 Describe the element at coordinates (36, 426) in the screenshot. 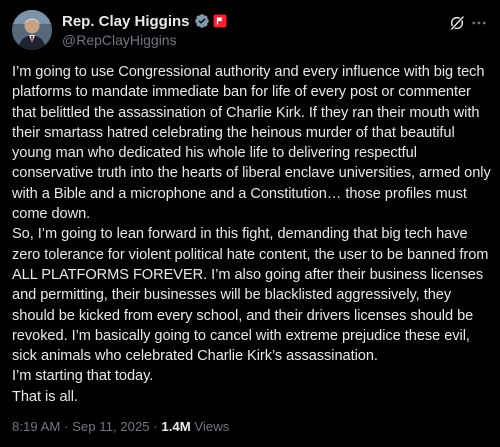

I see `post-time: 8:19 AM` at that location.